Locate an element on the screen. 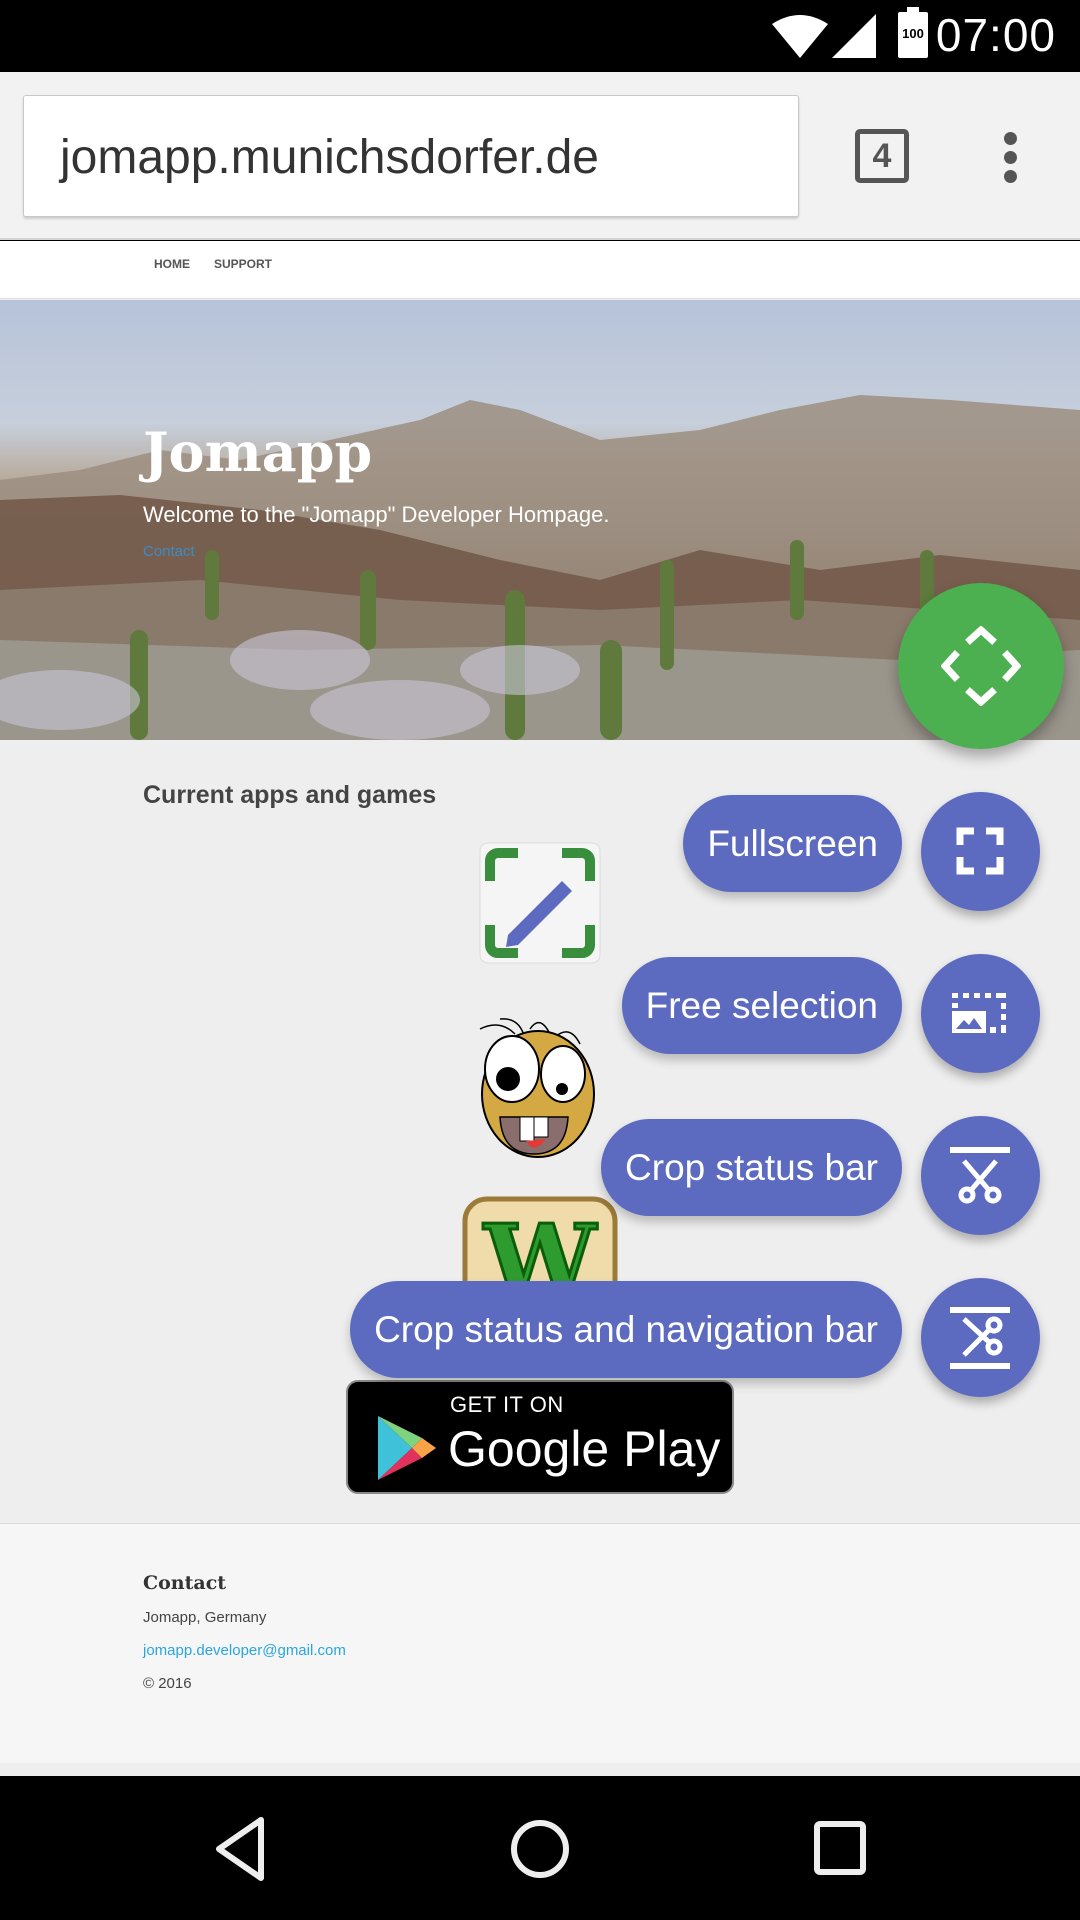 The width and height of the screenshot is (1080, 1920). clock: 07:00 is located at coordinates (995, 35).